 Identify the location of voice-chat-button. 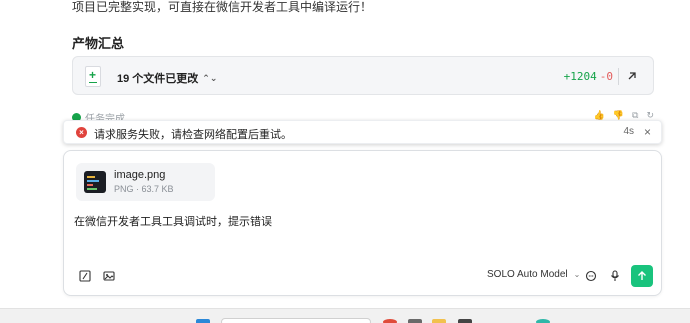
(591, 276).